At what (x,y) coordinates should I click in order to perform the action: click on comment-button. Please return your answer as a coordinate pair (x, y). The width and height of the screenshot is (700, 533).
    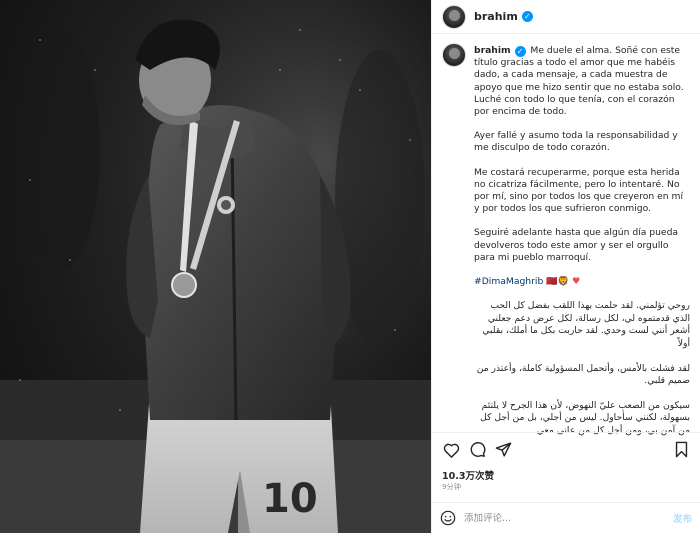
    Looking at the image, I should click on (477, 450).